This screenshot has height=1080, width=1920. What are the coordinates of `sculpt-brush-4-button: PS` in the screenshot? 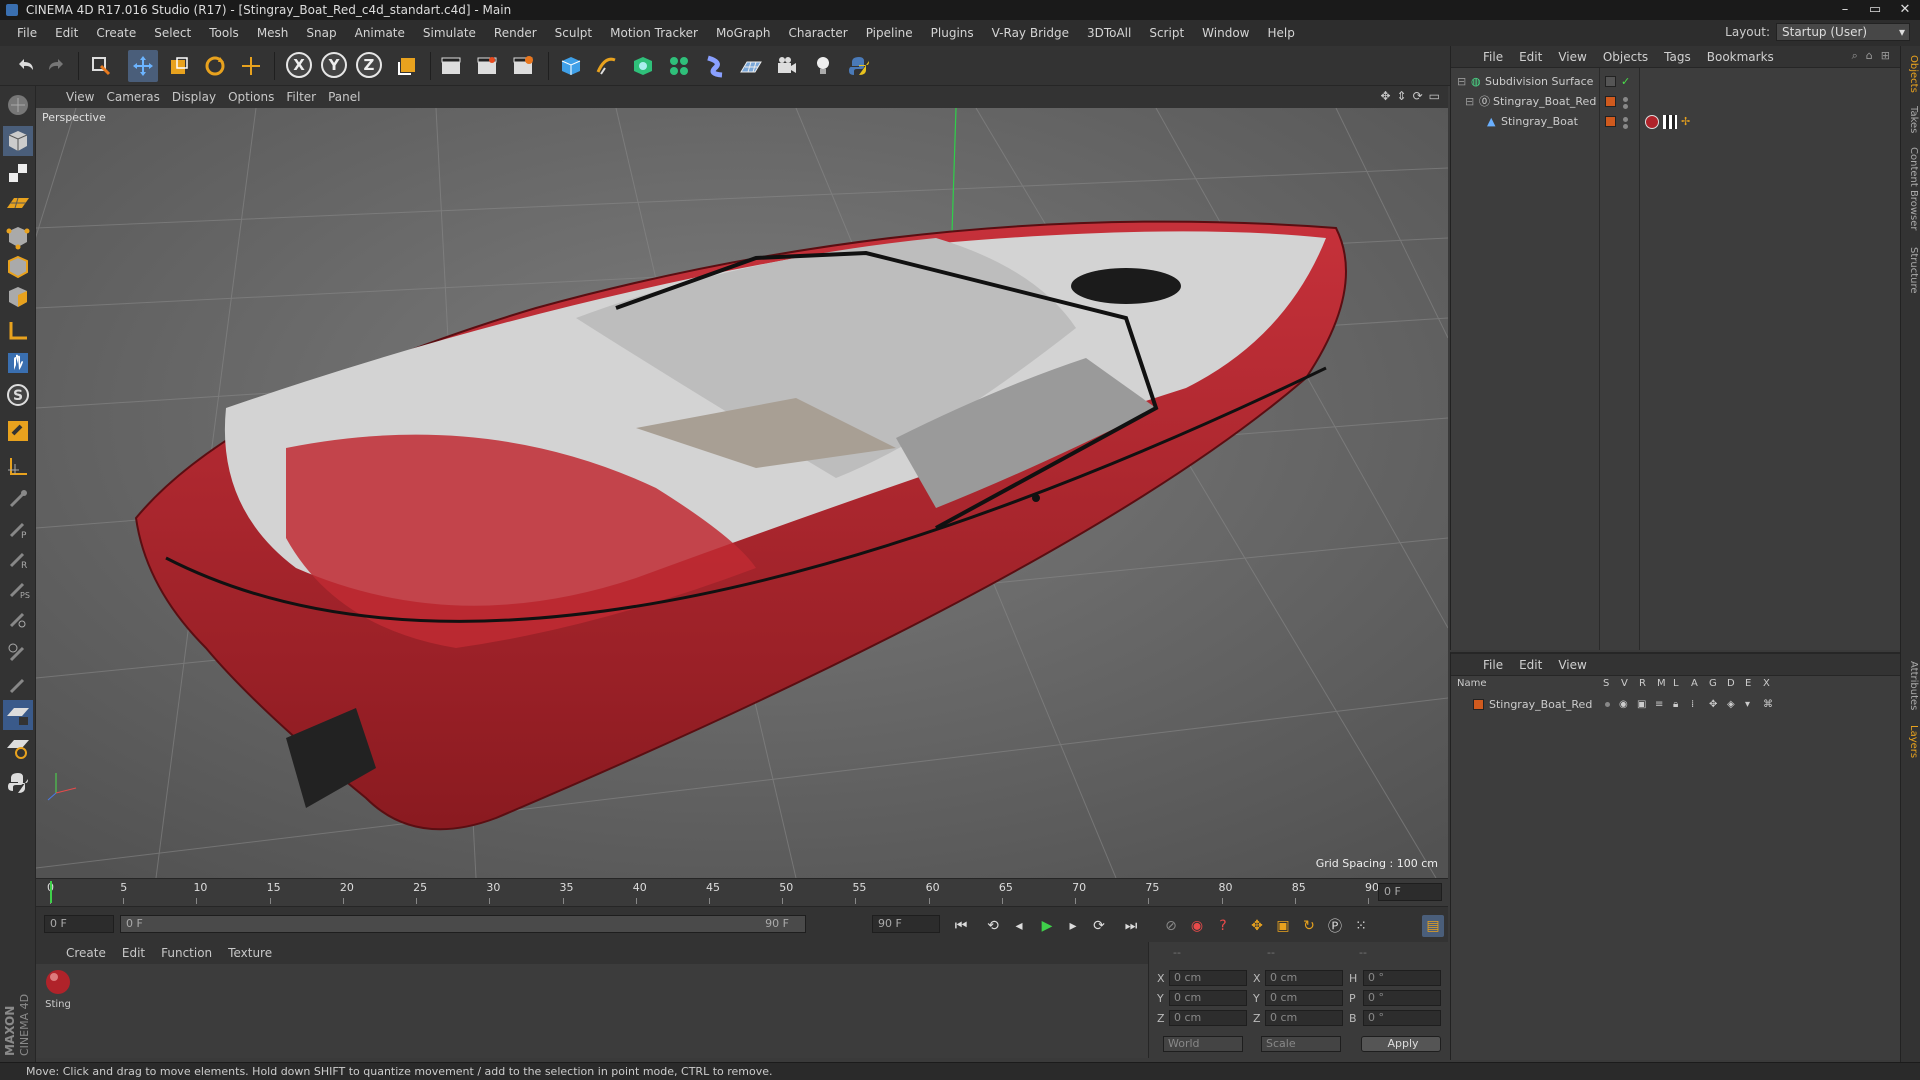 It's located at (18, 589).